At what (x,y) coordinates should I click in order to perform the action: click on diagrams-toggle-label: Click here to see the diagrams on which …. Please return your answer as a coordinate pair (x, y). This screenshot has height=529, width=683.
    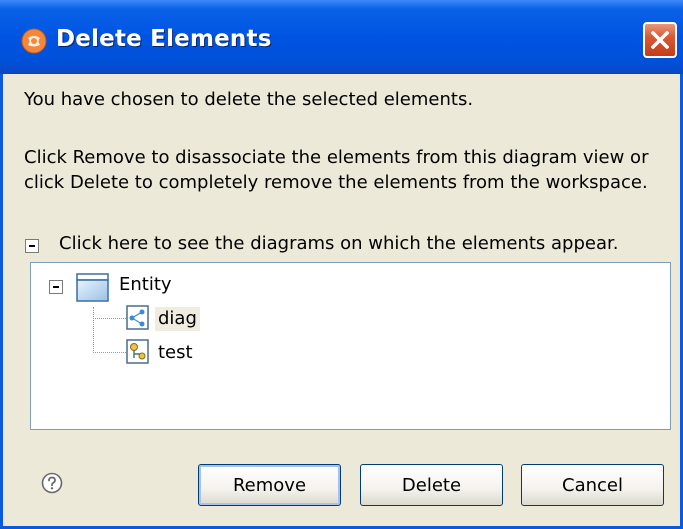
    Looking at the image, I should click on (339, 244).